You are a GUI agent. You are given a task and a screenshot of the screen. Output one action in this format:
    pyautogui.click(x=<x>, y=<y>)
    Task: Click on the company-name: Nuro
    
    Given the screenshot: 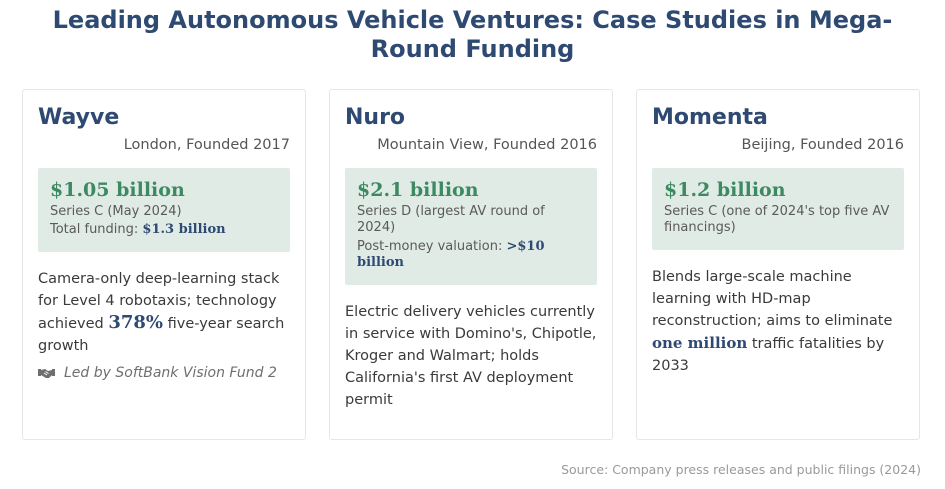 What is the action you would take?
    pyautogui.click(x=375, y=117)
    